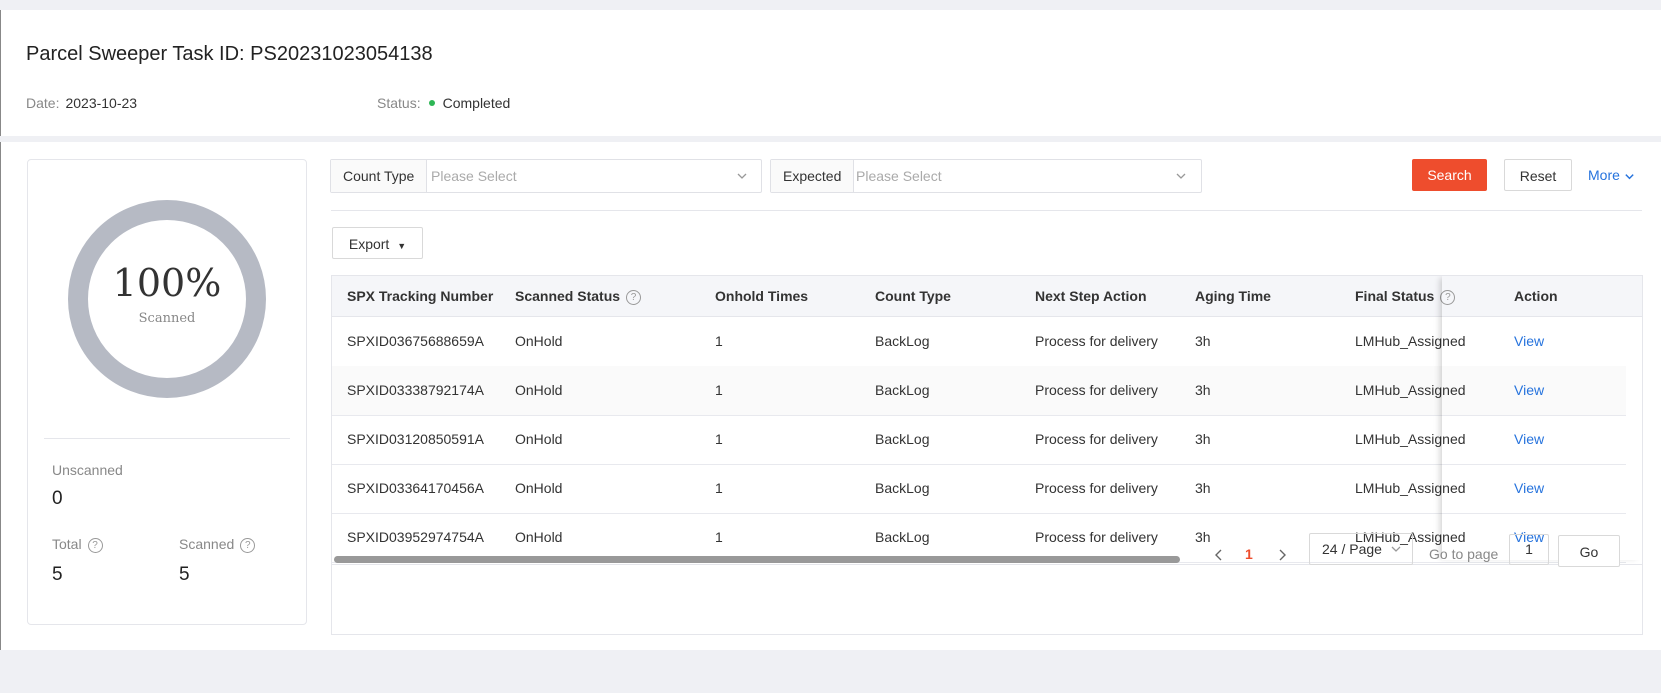  I want to click on caret-down-icon: ▼, so click(402, 246).